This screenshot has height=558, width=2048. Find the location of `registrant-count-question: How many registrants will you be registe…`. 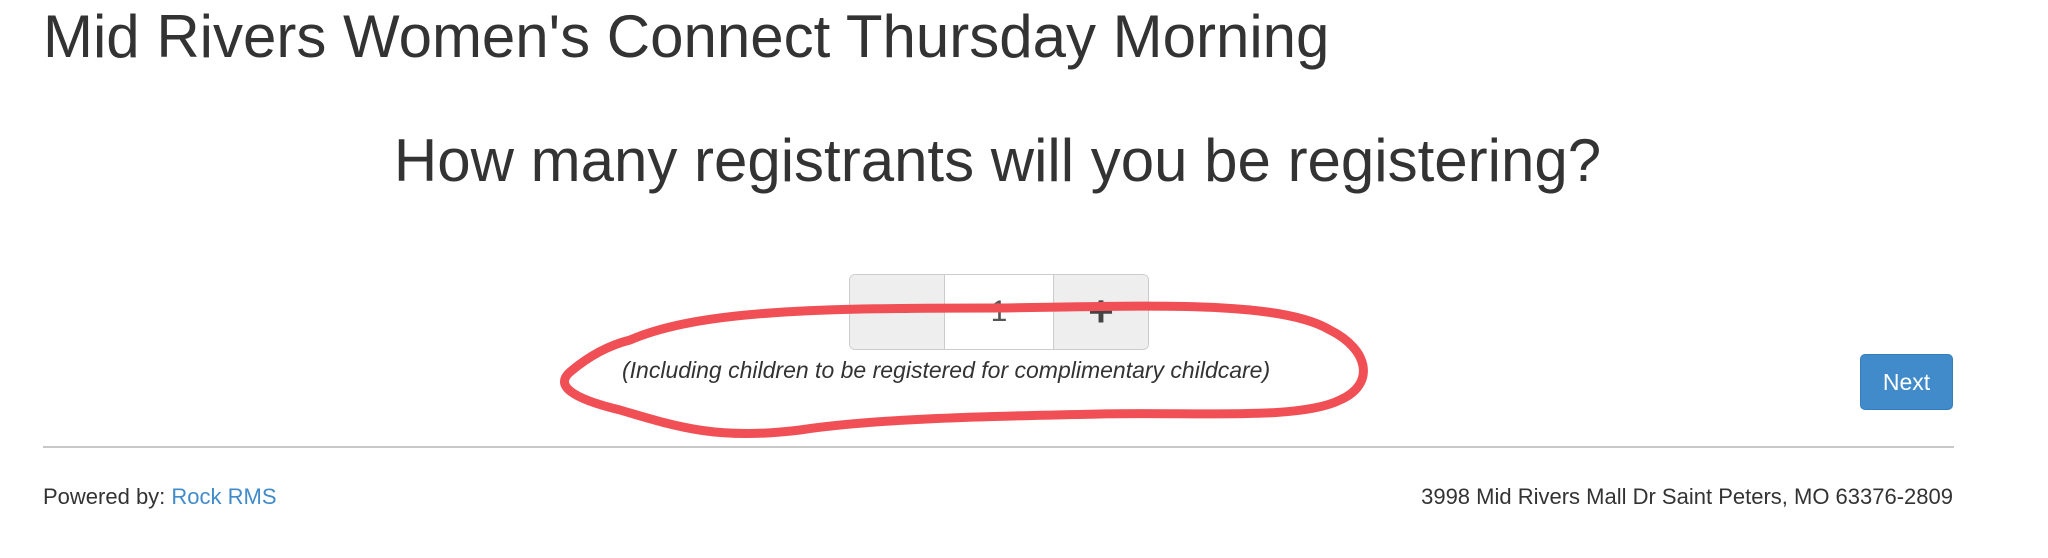

registrant-count-question: How many registrants will you be registe… is located at coordinates (997, 160).